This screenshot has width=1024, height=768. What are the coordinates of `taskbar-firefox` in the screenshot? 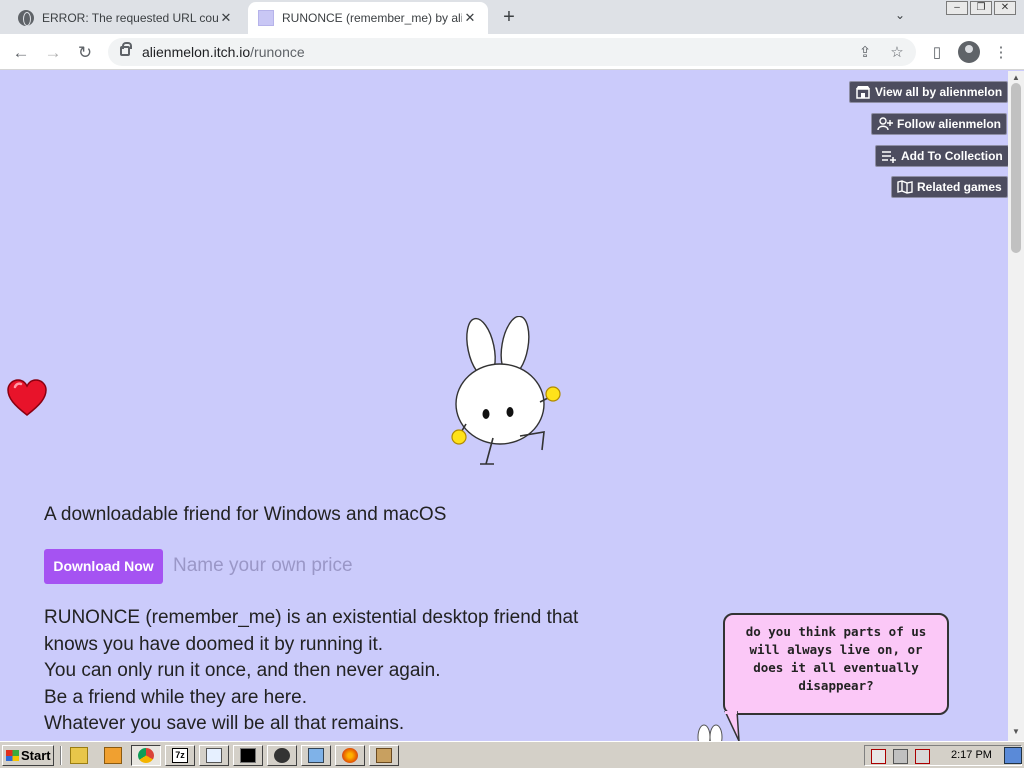 It's located at (350, 755).